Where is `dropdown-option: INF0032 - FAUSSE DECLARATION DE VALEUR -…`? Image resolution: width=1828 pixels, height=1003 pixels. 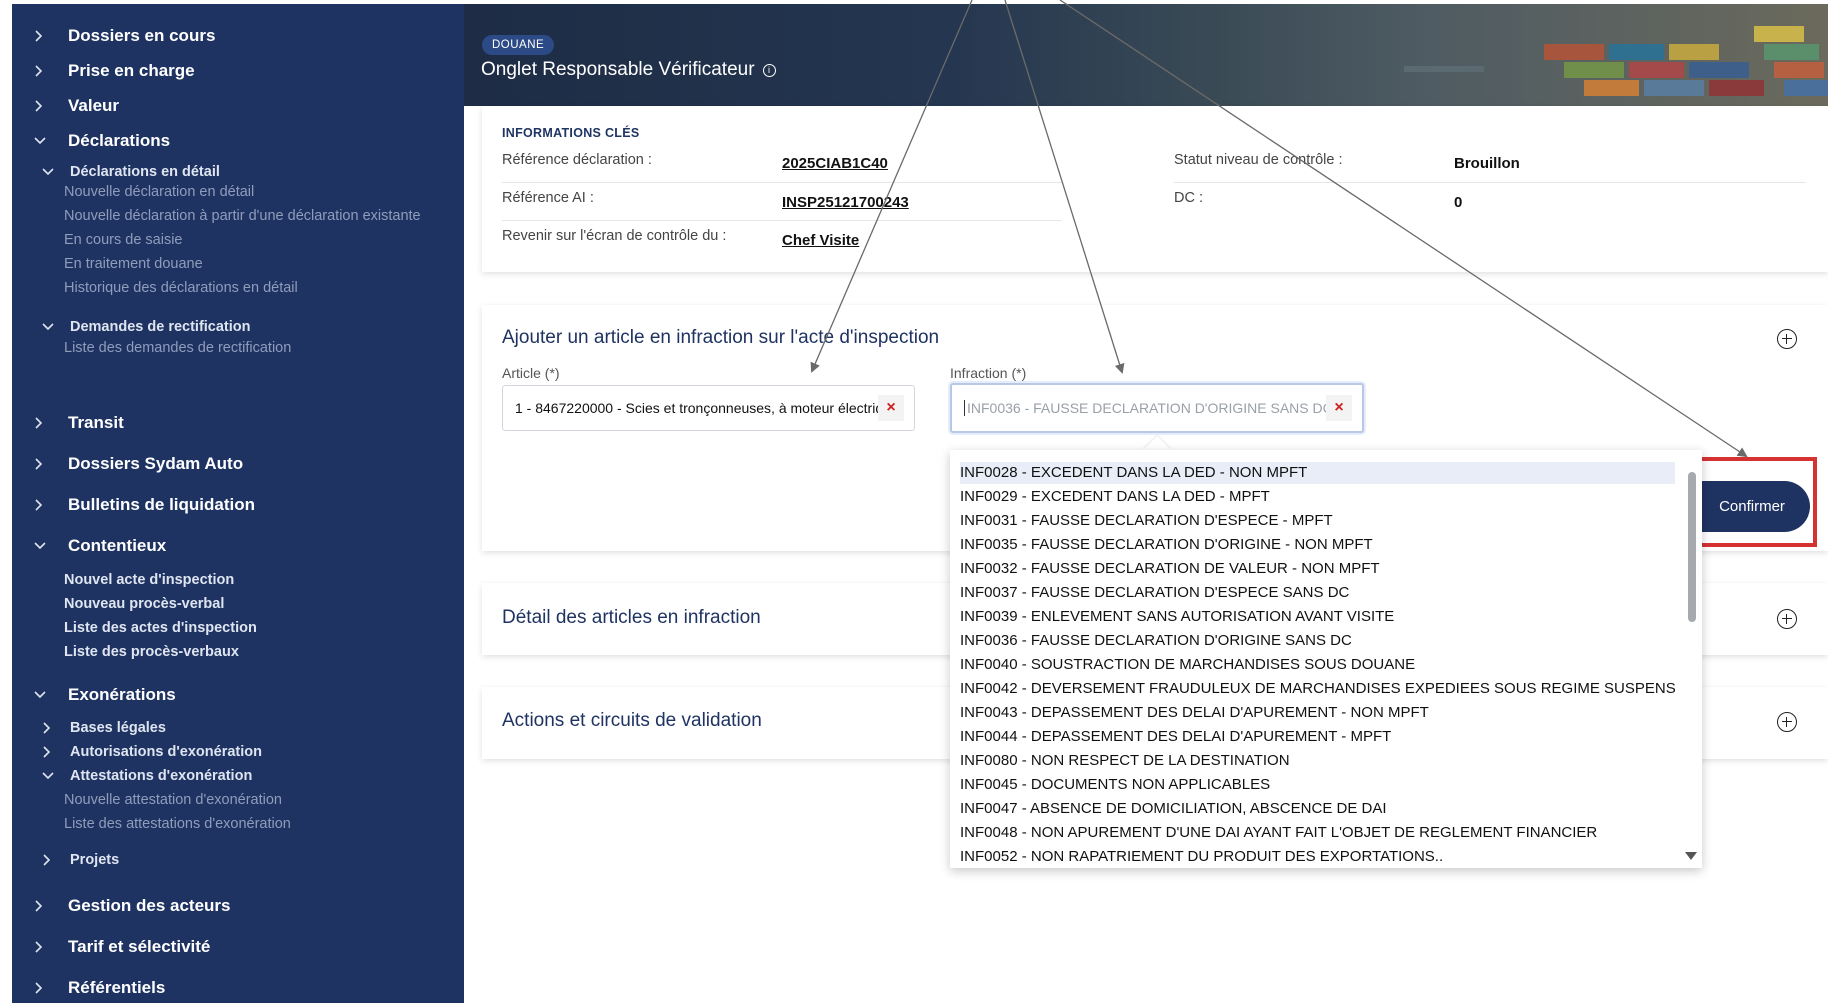
dropdown-option: INF0032 - FAUSSE DECLARATION DE VALEUR -… is located at coordinates (1317, 569).